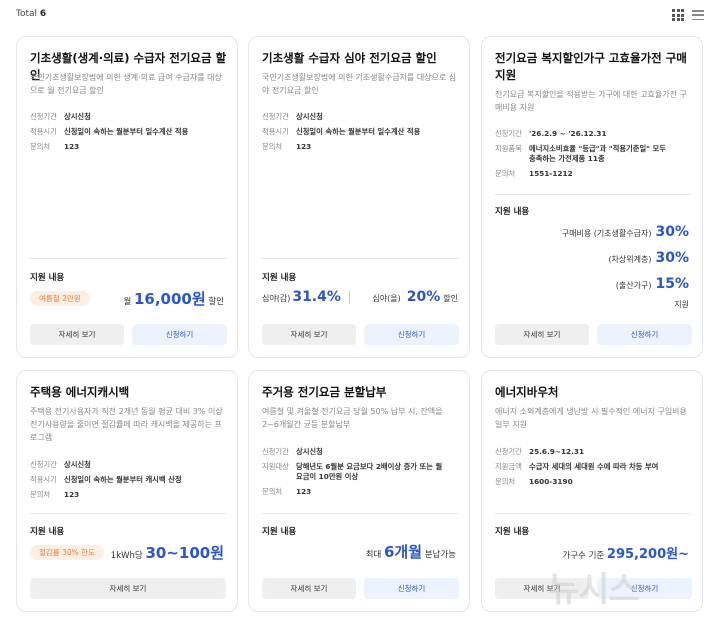  Describe the element at coordinates (349, 58) in the screenshot. I see `card-title: 기초생활 수급자 심야 전기요금 할인` at that location.